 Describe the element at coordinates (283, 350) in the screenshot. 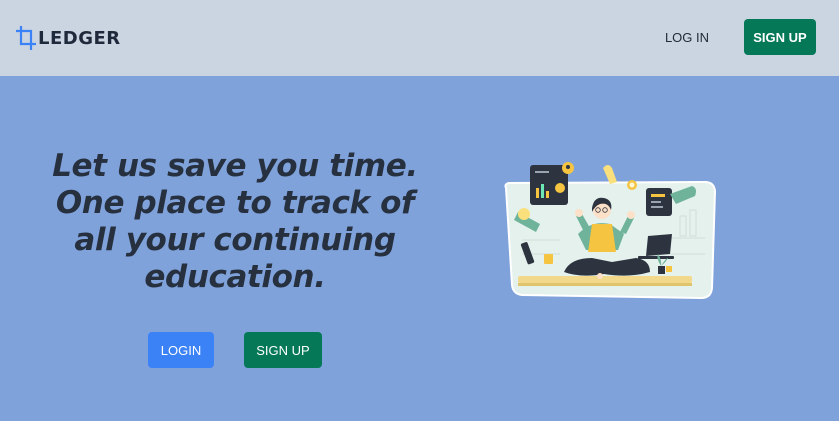

I see `signup-button: SIGN UP` at that location.